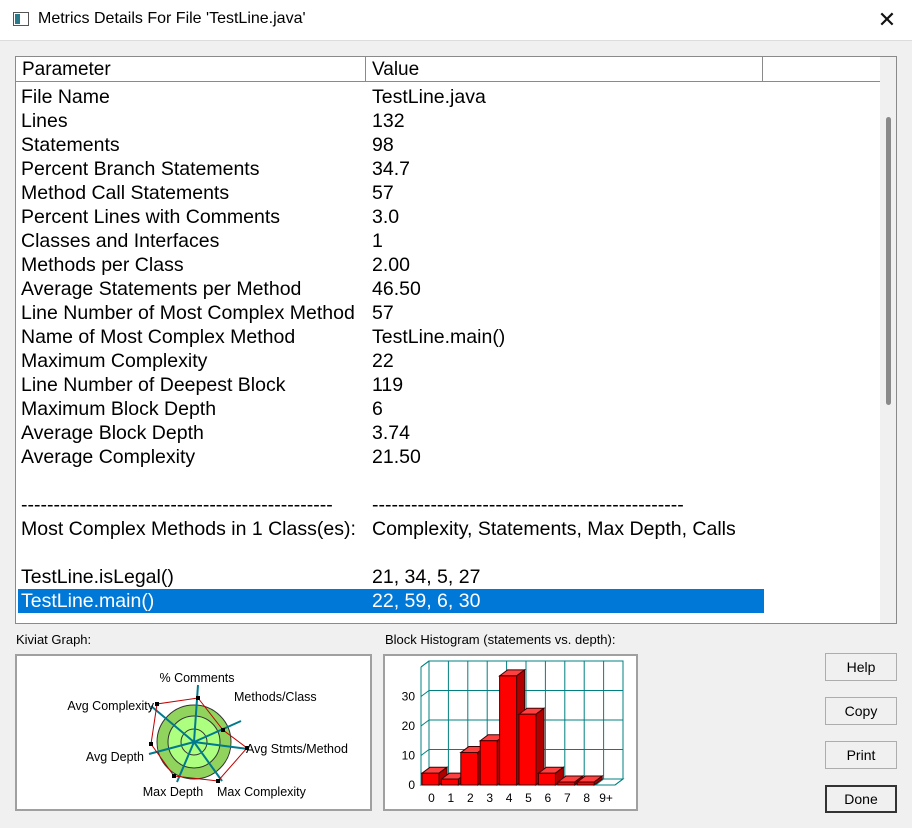 This screenshot has height=828, width=912. What do you see at coordinates (429, 97) in the screenshot?
I see `value-cell: TestLine.java` at bounding box center [429, 97].